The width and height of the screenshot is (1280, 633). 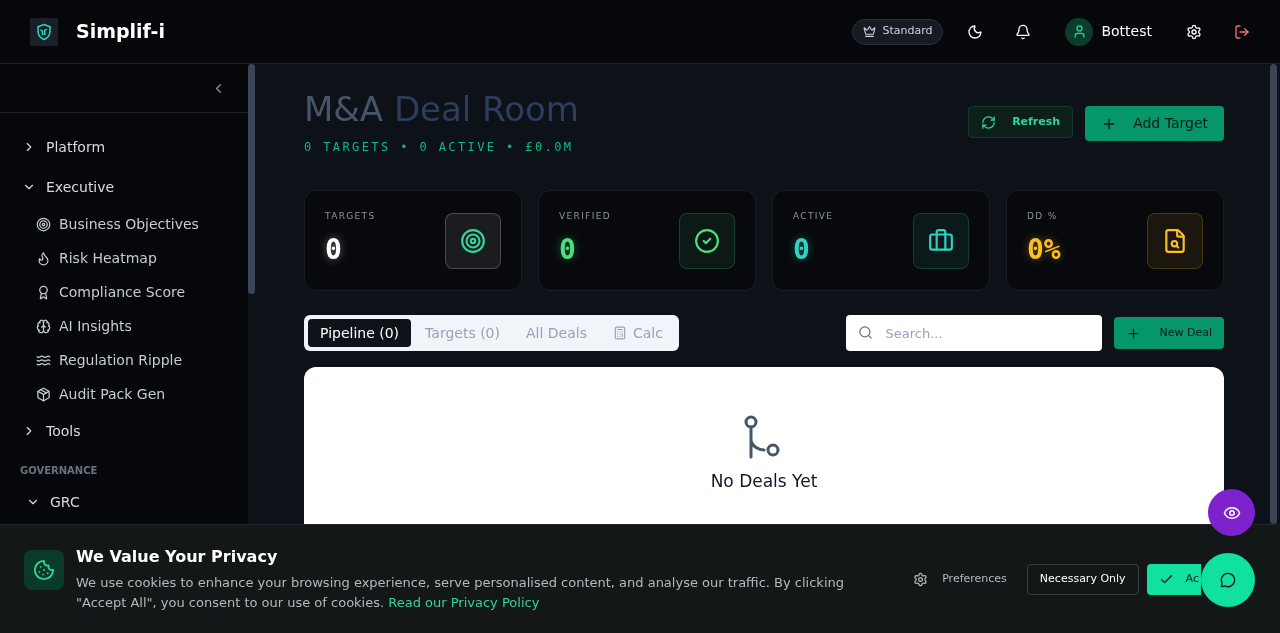 I want to click on search-icon, so click(x=866, y=332).